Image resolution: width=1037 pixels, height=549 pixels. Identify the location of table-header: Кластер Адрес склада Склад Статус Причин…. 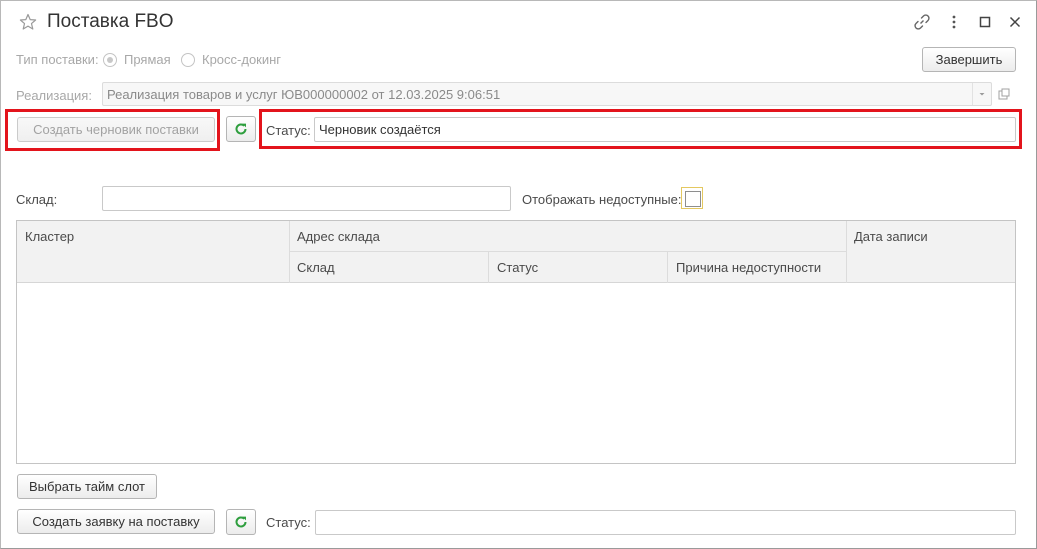
(516, 252).